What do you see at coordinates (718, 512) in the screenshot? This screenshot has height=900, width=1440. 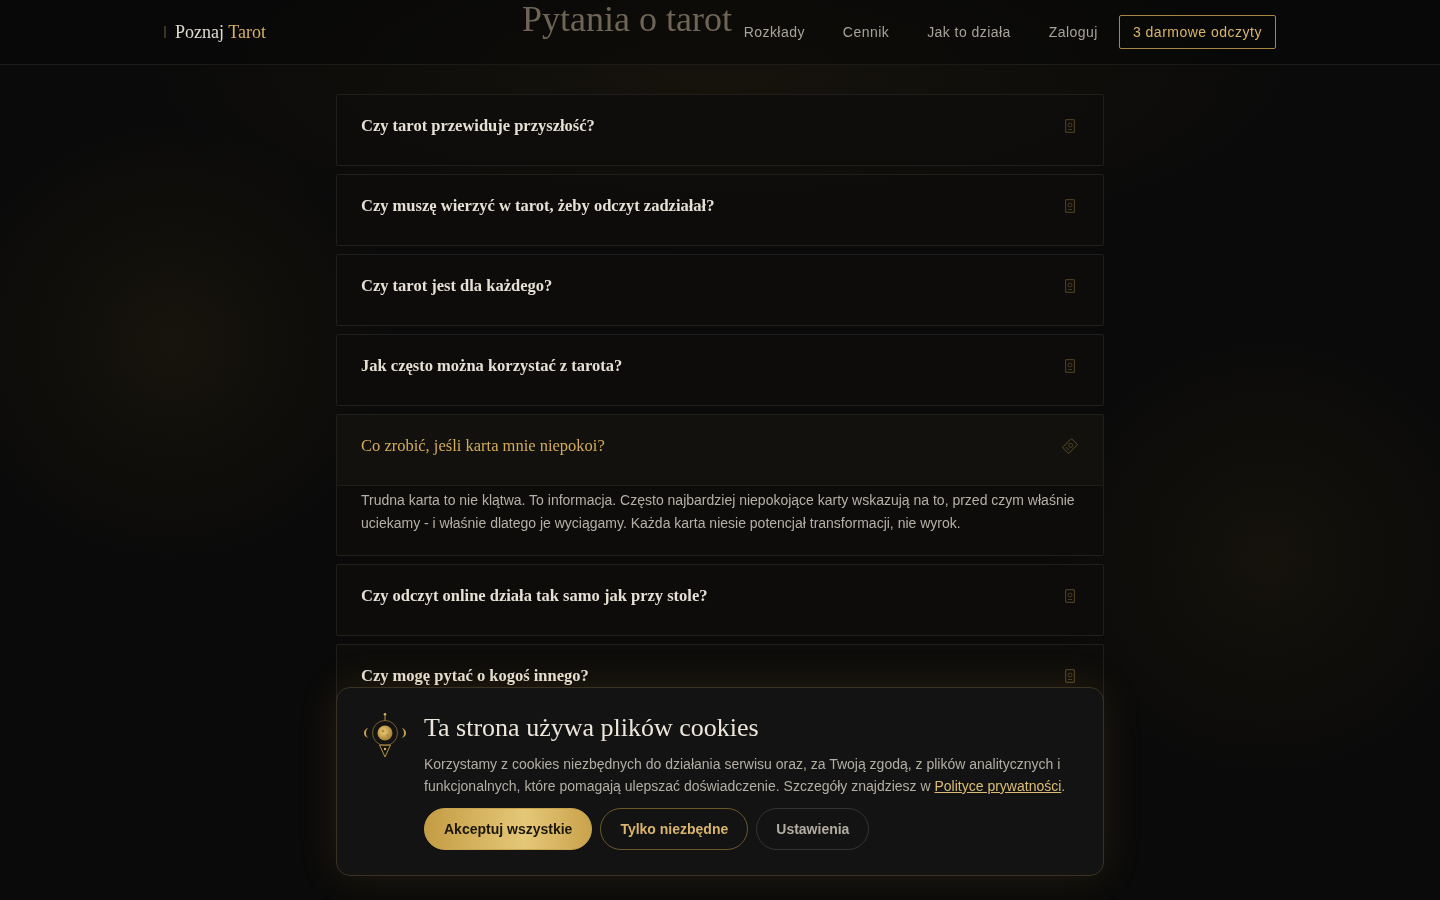 I see `faq-answer: Trudna karta to nie klątwa. To informacja. Często najbardziej niepokojące karty wskazują na to, przed czym właśnie uciekamy - i właśnie dlatego je wyciągamy. Każda karta niesie potencjał transformacji, nie wyrok.` at bounding box center [718, 512].